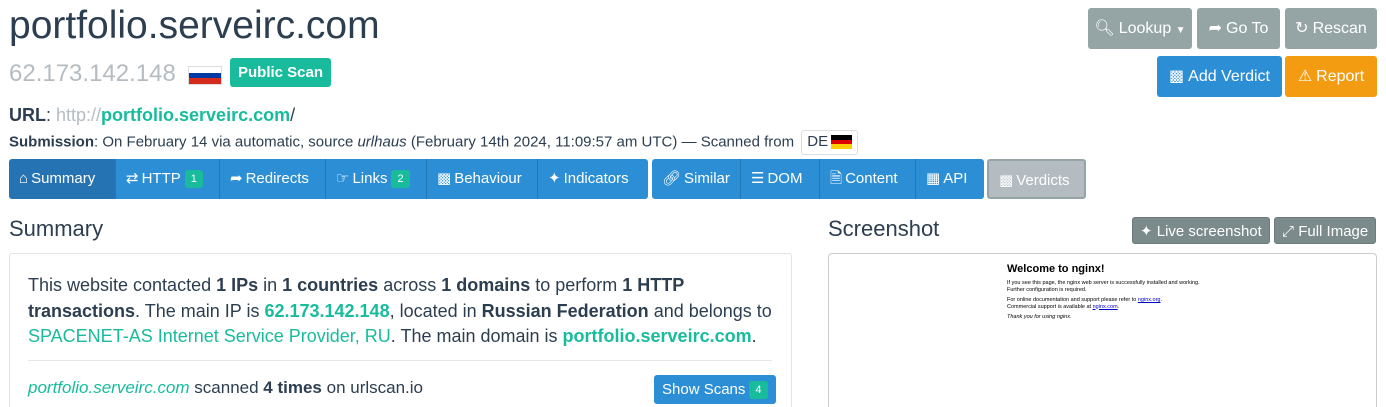 The width and height of the screenshot is (1386, 407). I want to click on main-domain-link: portfolio.serveirc.com, so click(657, 336).